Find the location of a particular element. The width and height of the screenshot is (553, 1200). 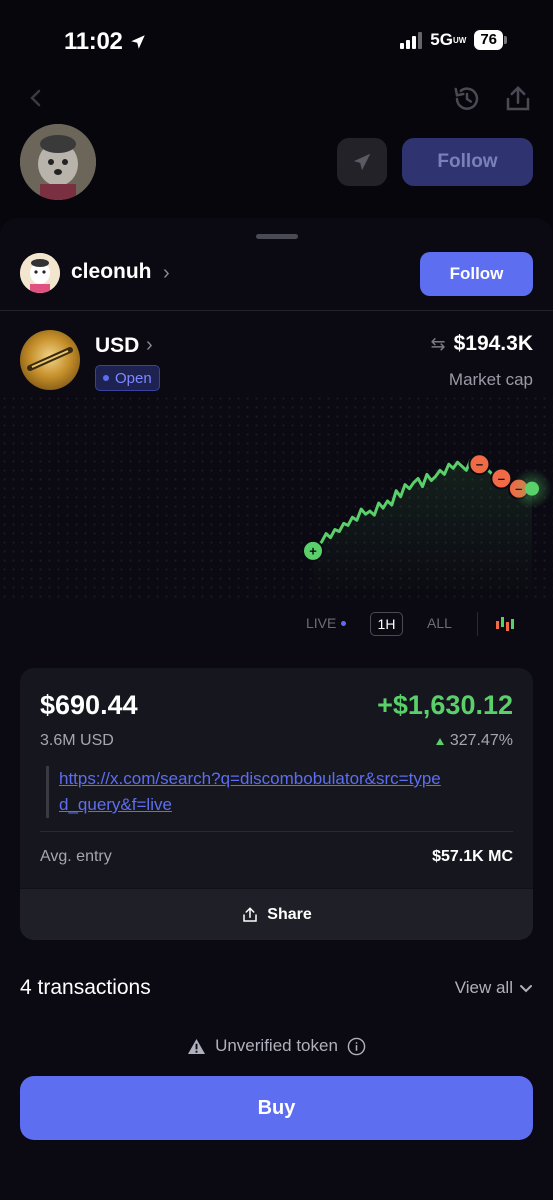

token-icon is located at coordinates (50, 360).